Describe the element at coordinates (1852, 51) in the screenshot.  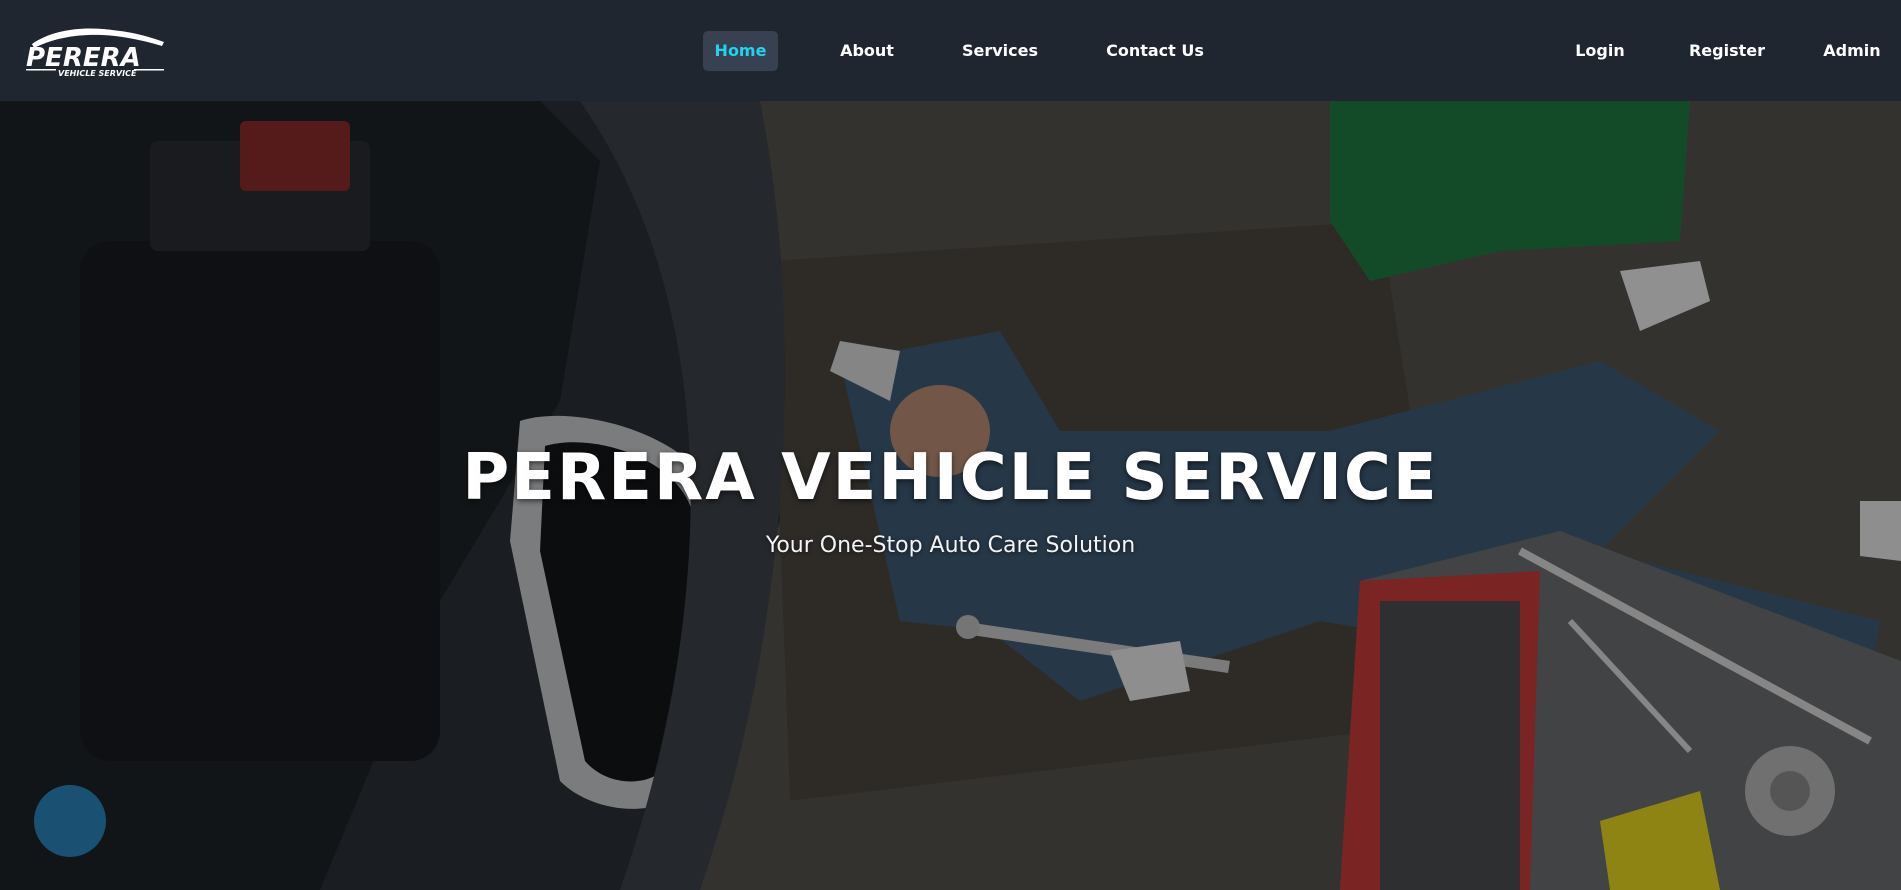
I see `admin-link: Admin` at that location.